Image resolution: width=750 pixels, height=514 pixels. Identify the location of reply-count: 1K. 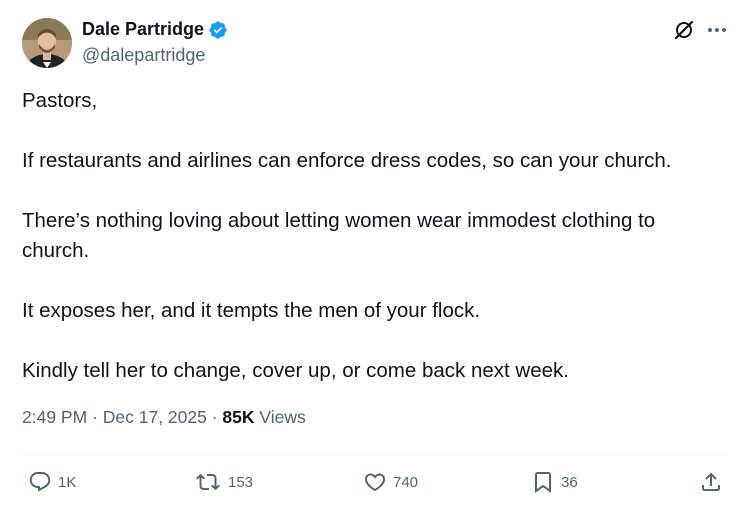
(67, 482).